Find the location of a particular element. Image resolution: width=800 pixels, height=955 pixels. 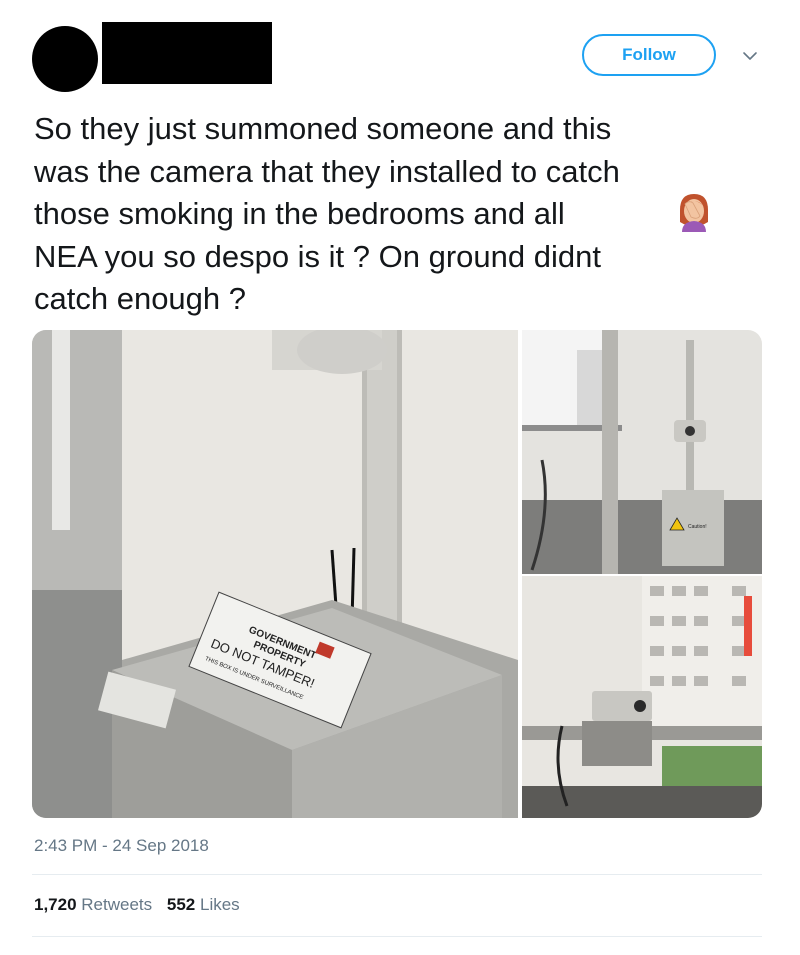

facepalm-icon is located at coordinates (694, 213).